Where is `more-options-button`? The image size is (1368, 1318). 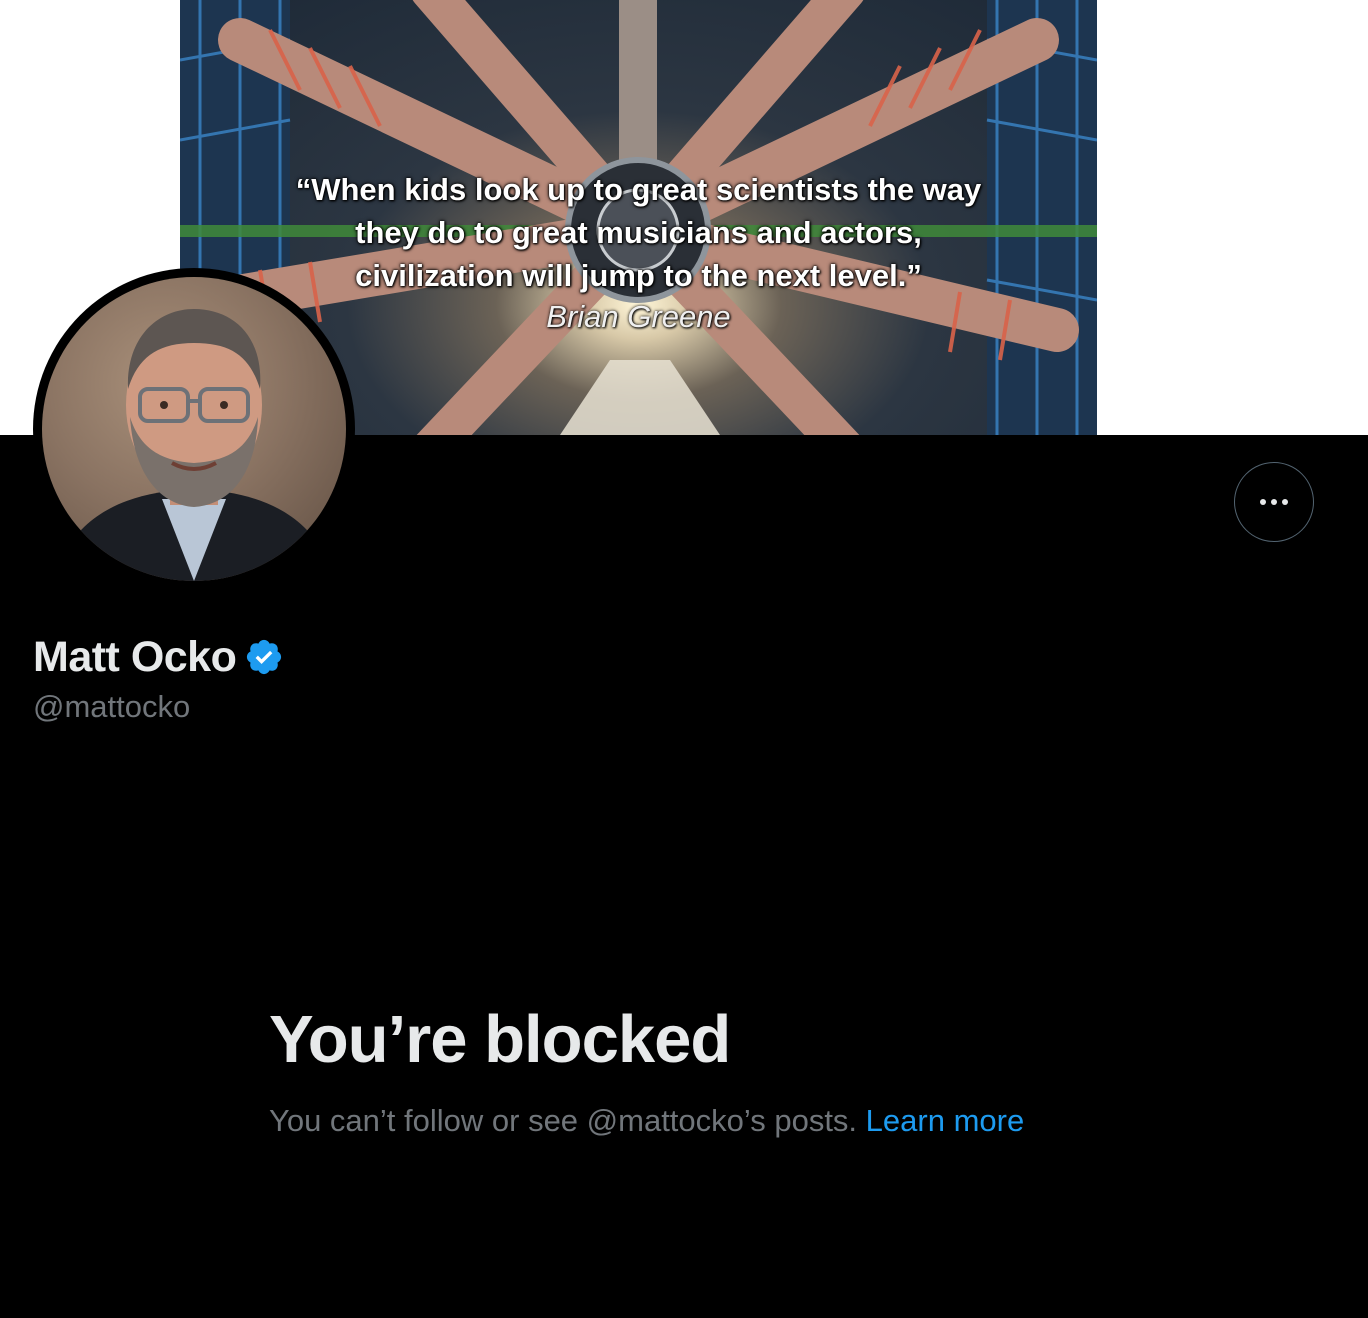
more-options-button is located at coordinates (1274, 502).